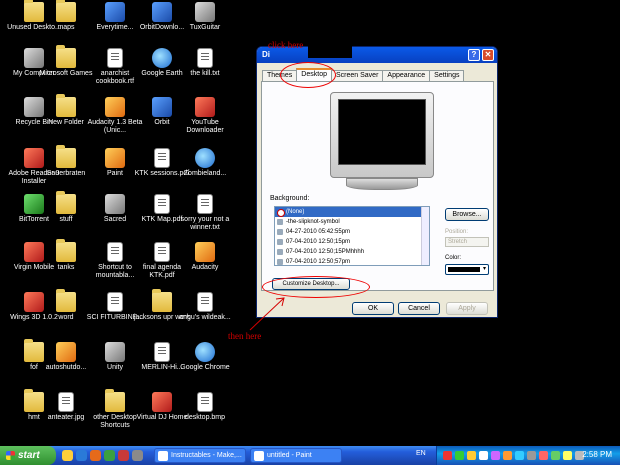 This screenshot has height=465, width=620. I want to click on show-desktop-icon, so click(67, 455).